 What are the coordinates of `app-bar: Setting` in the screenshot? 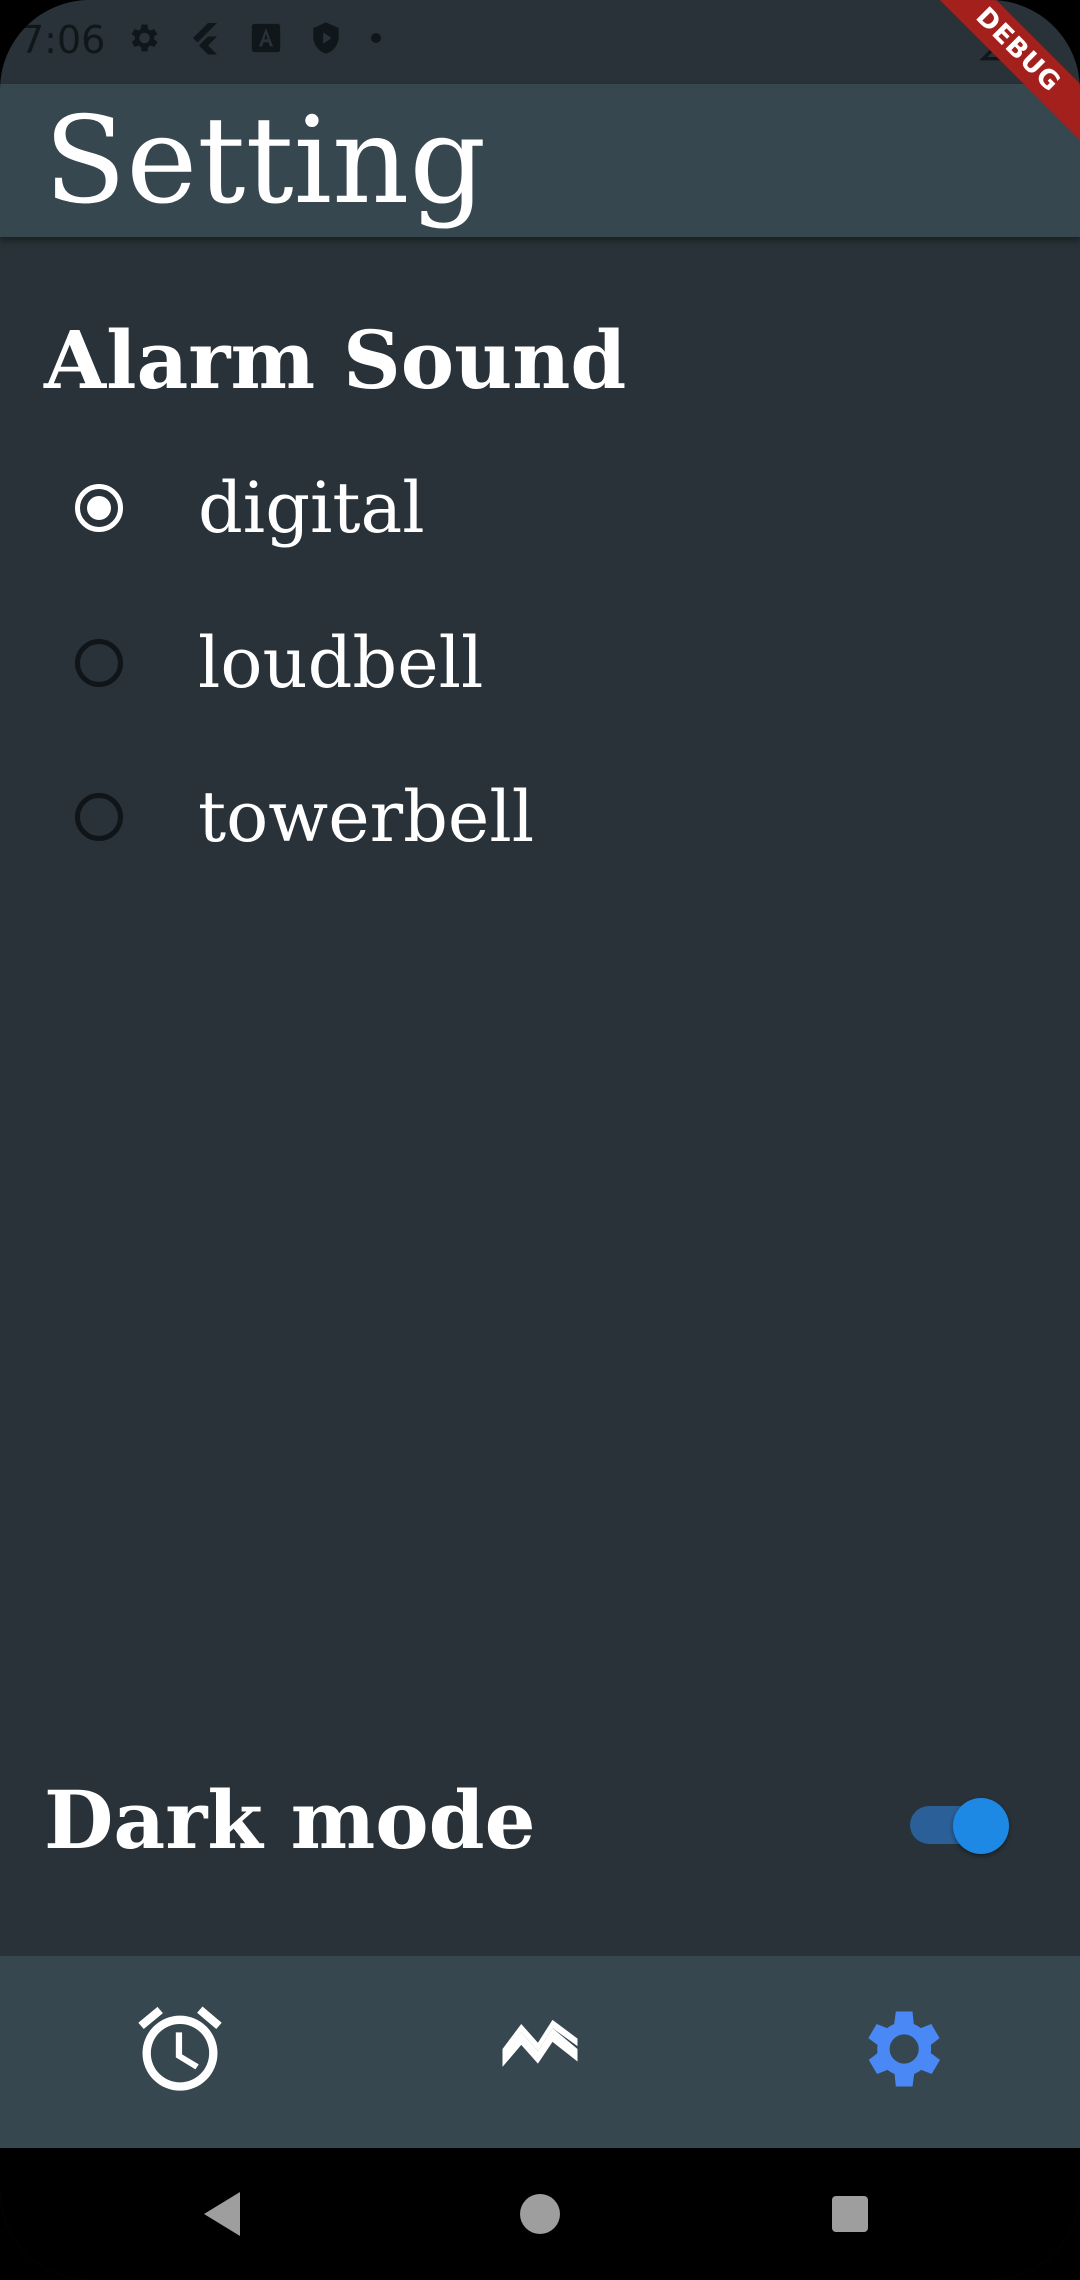 It's located at (540, 160).